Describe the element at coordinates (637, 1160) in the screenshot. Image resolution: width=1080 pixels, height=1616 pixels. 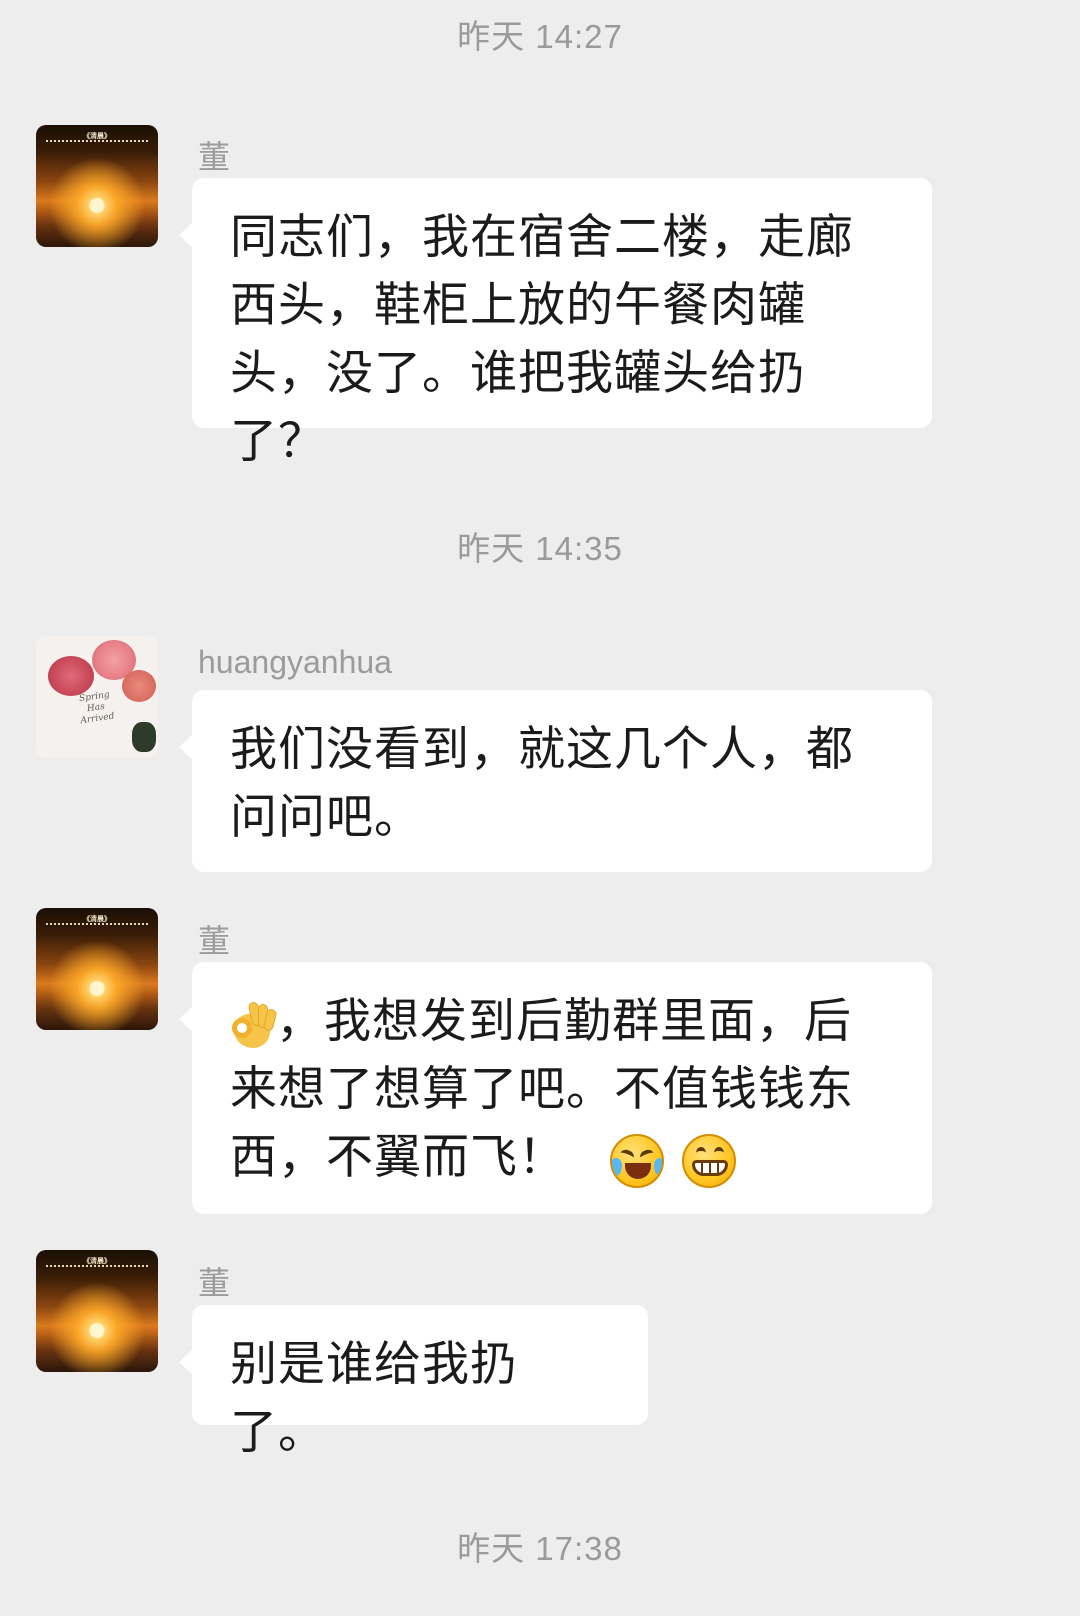
I see `laughing-tears-face-icon` at that location.